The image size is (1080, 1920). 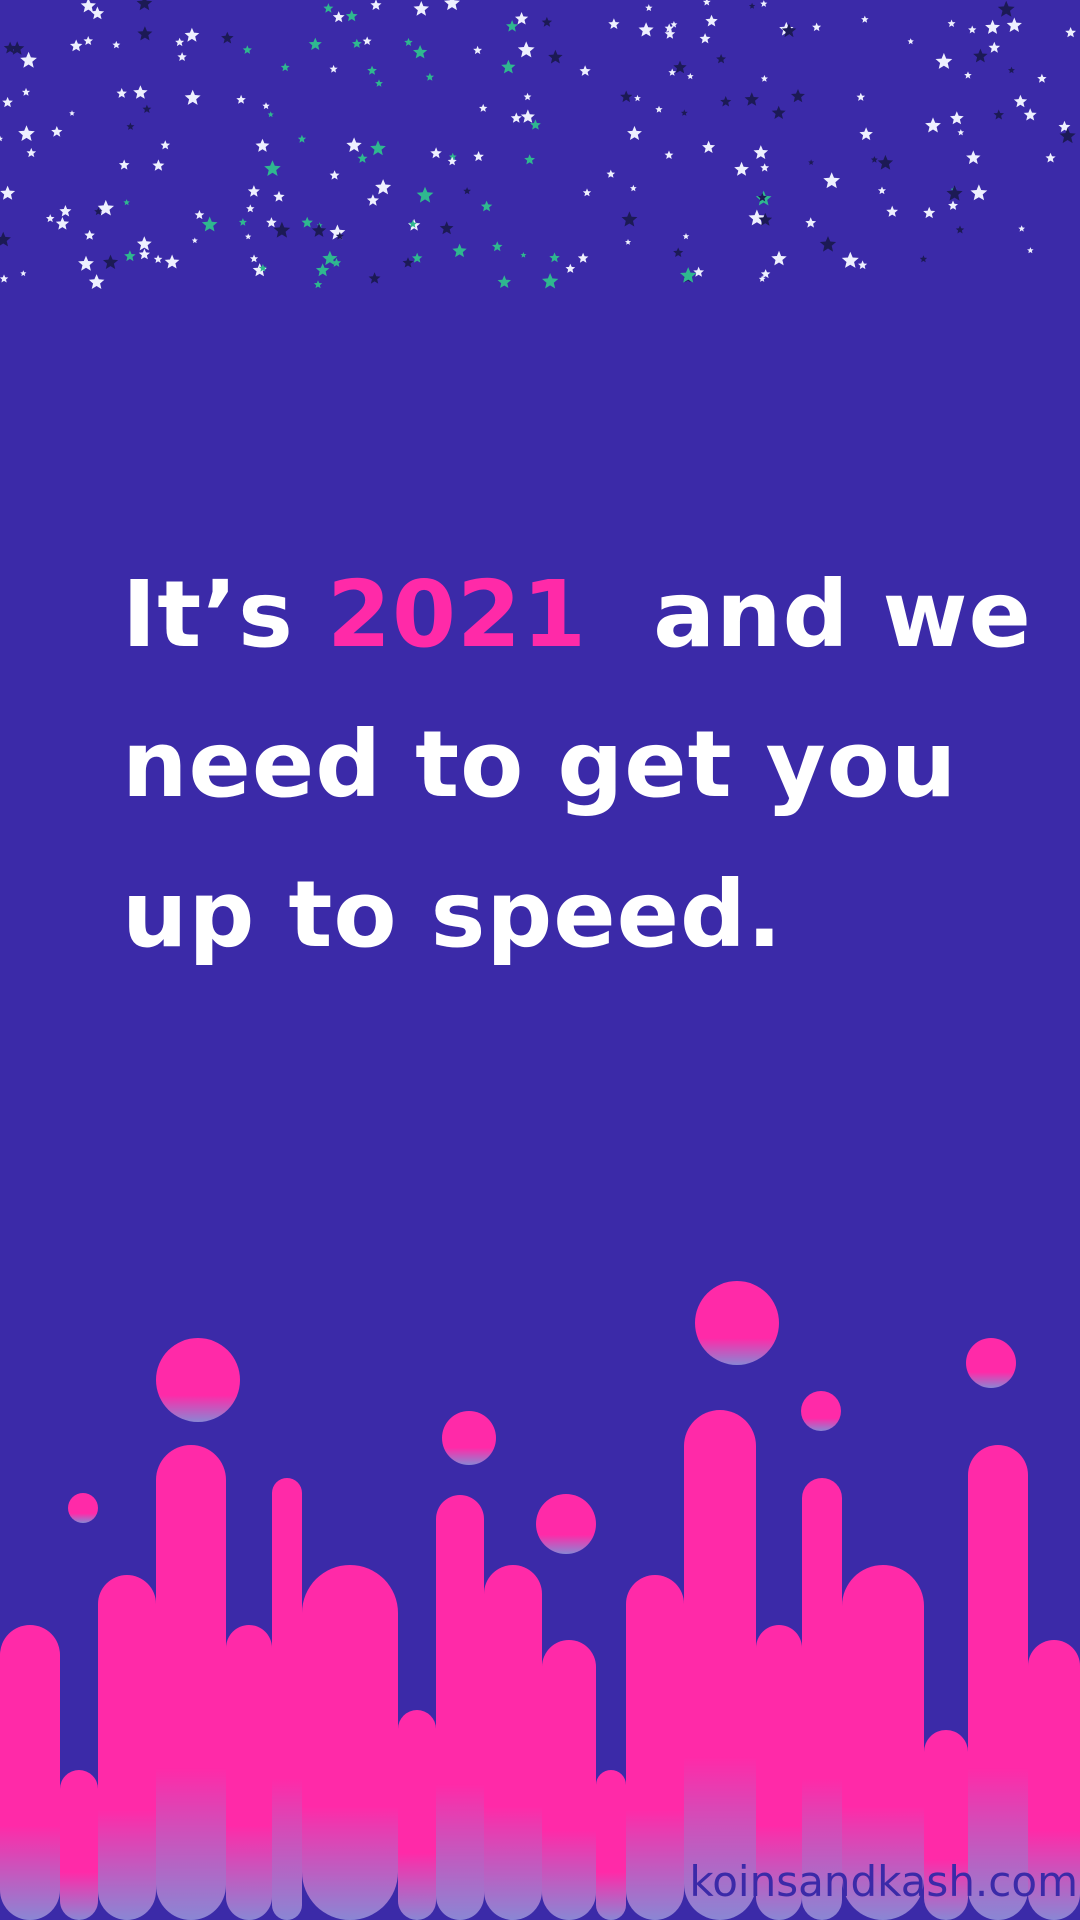 I want to click on headline-line-1: It’s 2021 and we, so click(x=576, y=615).